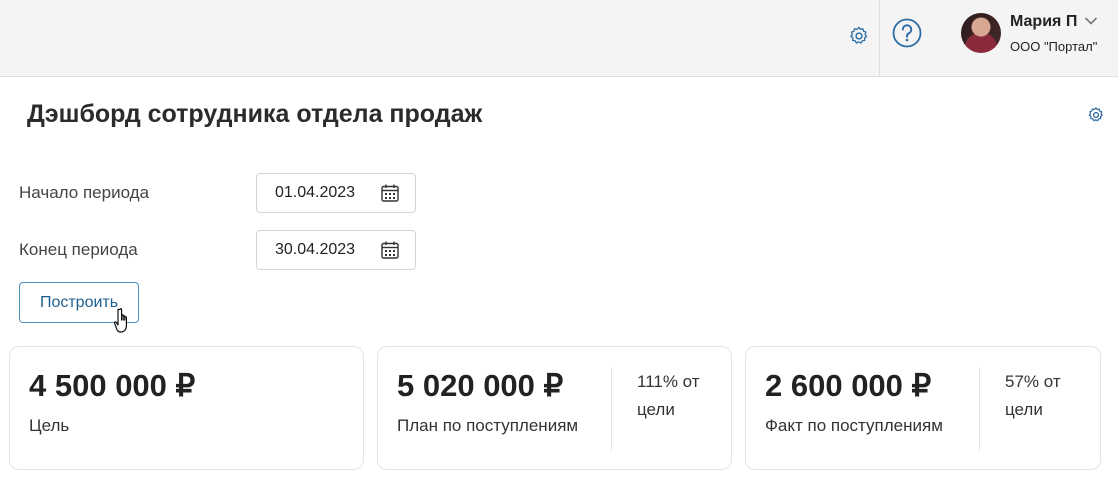 The width and height of the screenshot is (1118, 485). I want to click on end-date-field: 30.04.2023, so click(336, 250).